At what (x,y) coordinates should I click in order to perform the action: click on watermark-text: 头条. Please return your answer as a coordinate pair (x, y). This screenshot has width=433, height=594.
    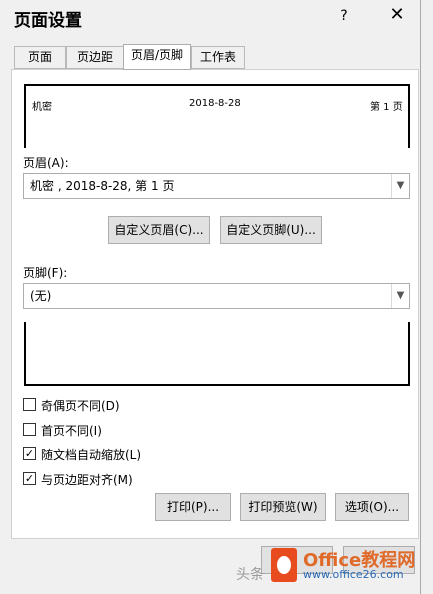
    Looking at the image, I should click on (250, 575).